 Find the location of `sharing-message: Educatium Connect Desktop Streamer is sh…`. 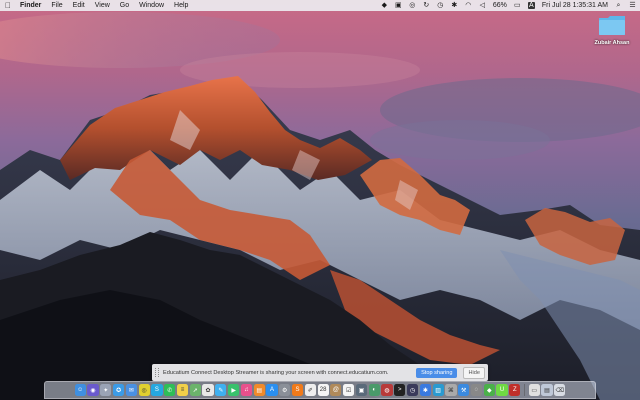

sharing-message: Educatium Connect Desktop Streamer is sh… is located at coordinates (276, 372).